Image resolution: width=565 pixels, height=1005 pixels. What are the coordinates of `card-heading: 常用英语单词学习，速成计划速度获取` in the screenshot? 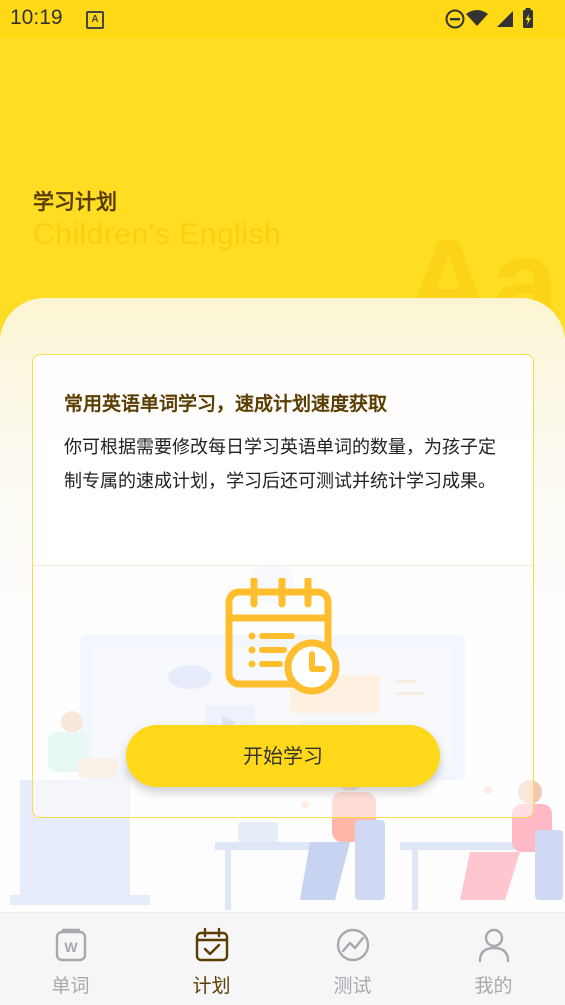 It's located at (226, 404).